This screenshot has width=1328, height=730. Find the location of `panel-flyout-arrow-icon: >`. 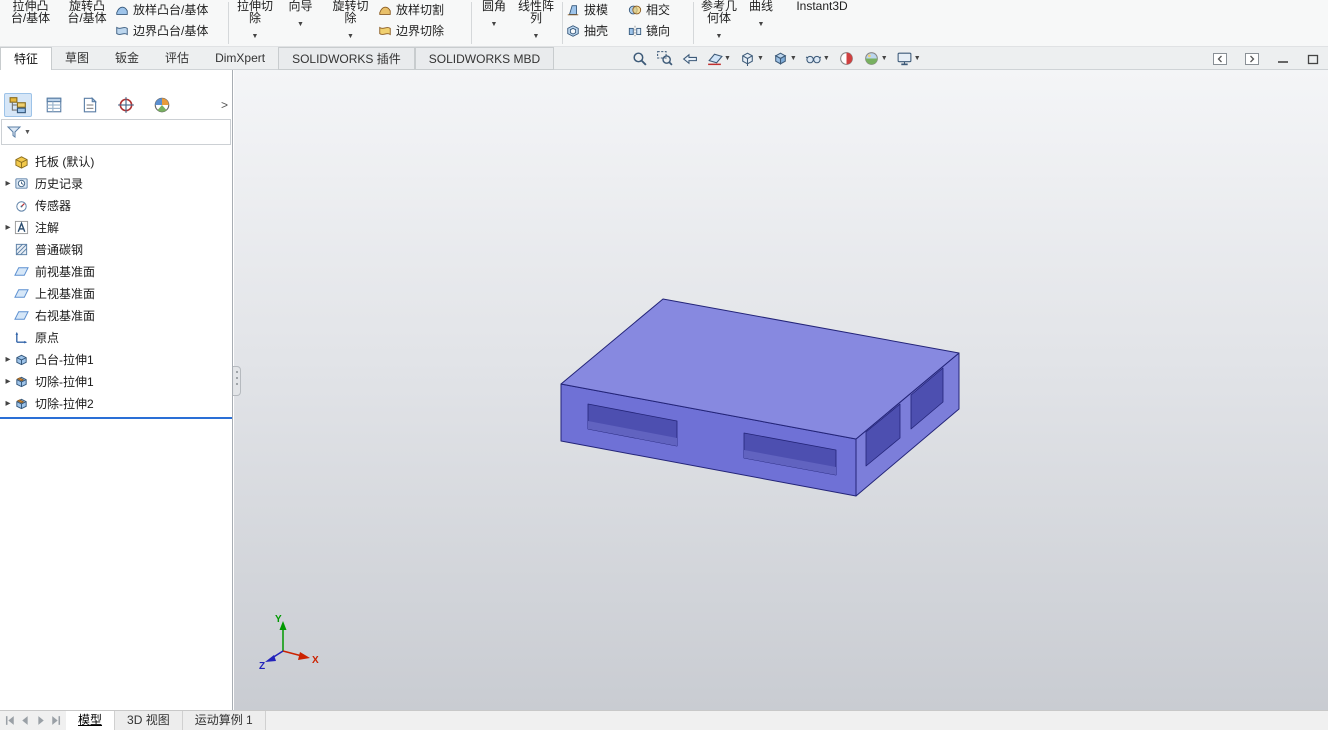

panel-flyout-arrow-icon: > is located at coordinates (224, 105).